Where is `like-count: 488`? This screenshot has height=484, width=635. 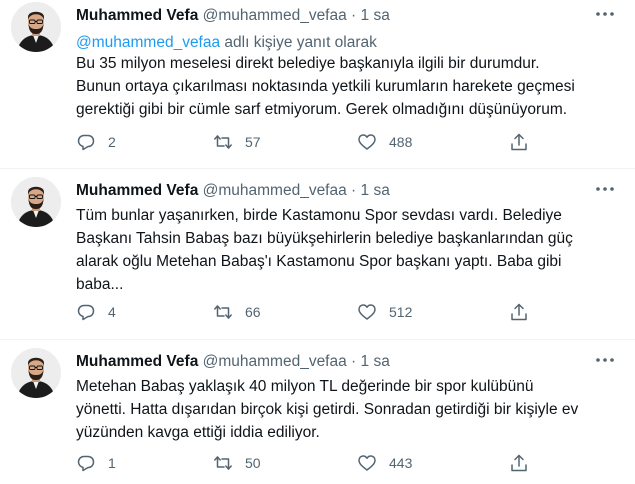 like-count: 488 is located at coordinates (401, 142).